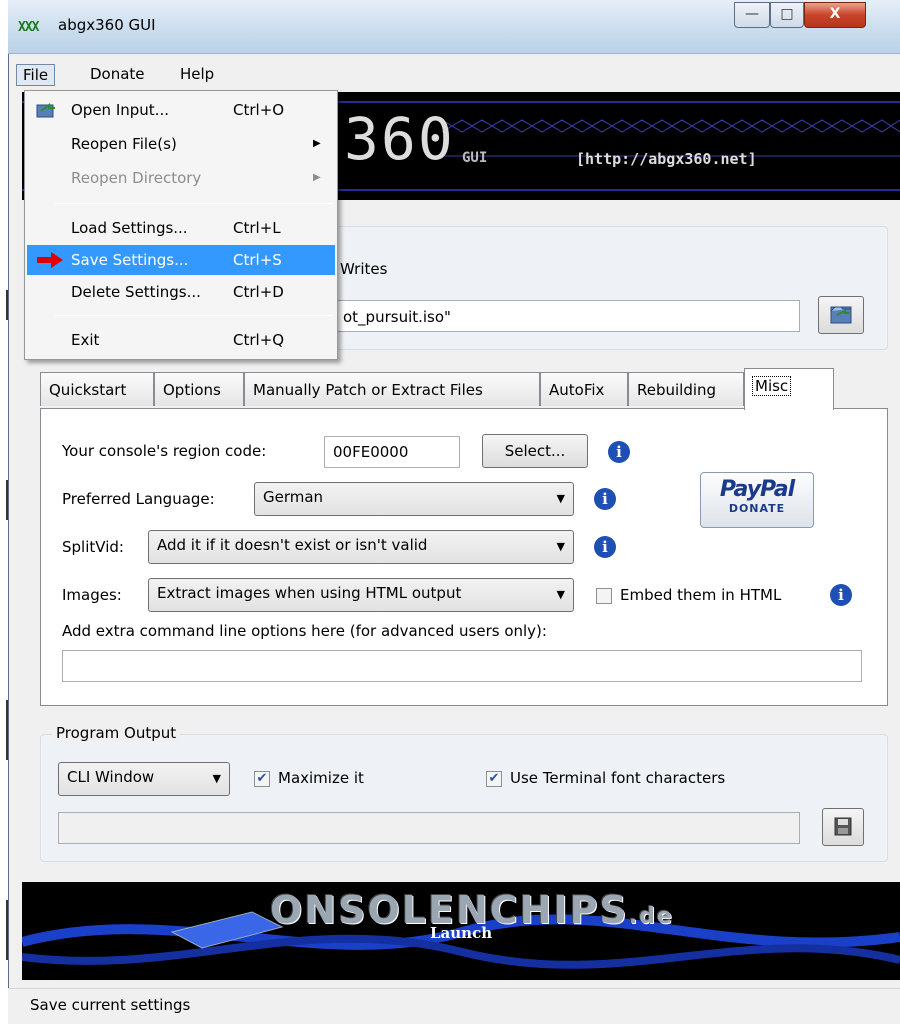 This screenshot has width=900, height=1024. I want to click on menu-item-shortcut: Ctrl+L, so click(257, 228).